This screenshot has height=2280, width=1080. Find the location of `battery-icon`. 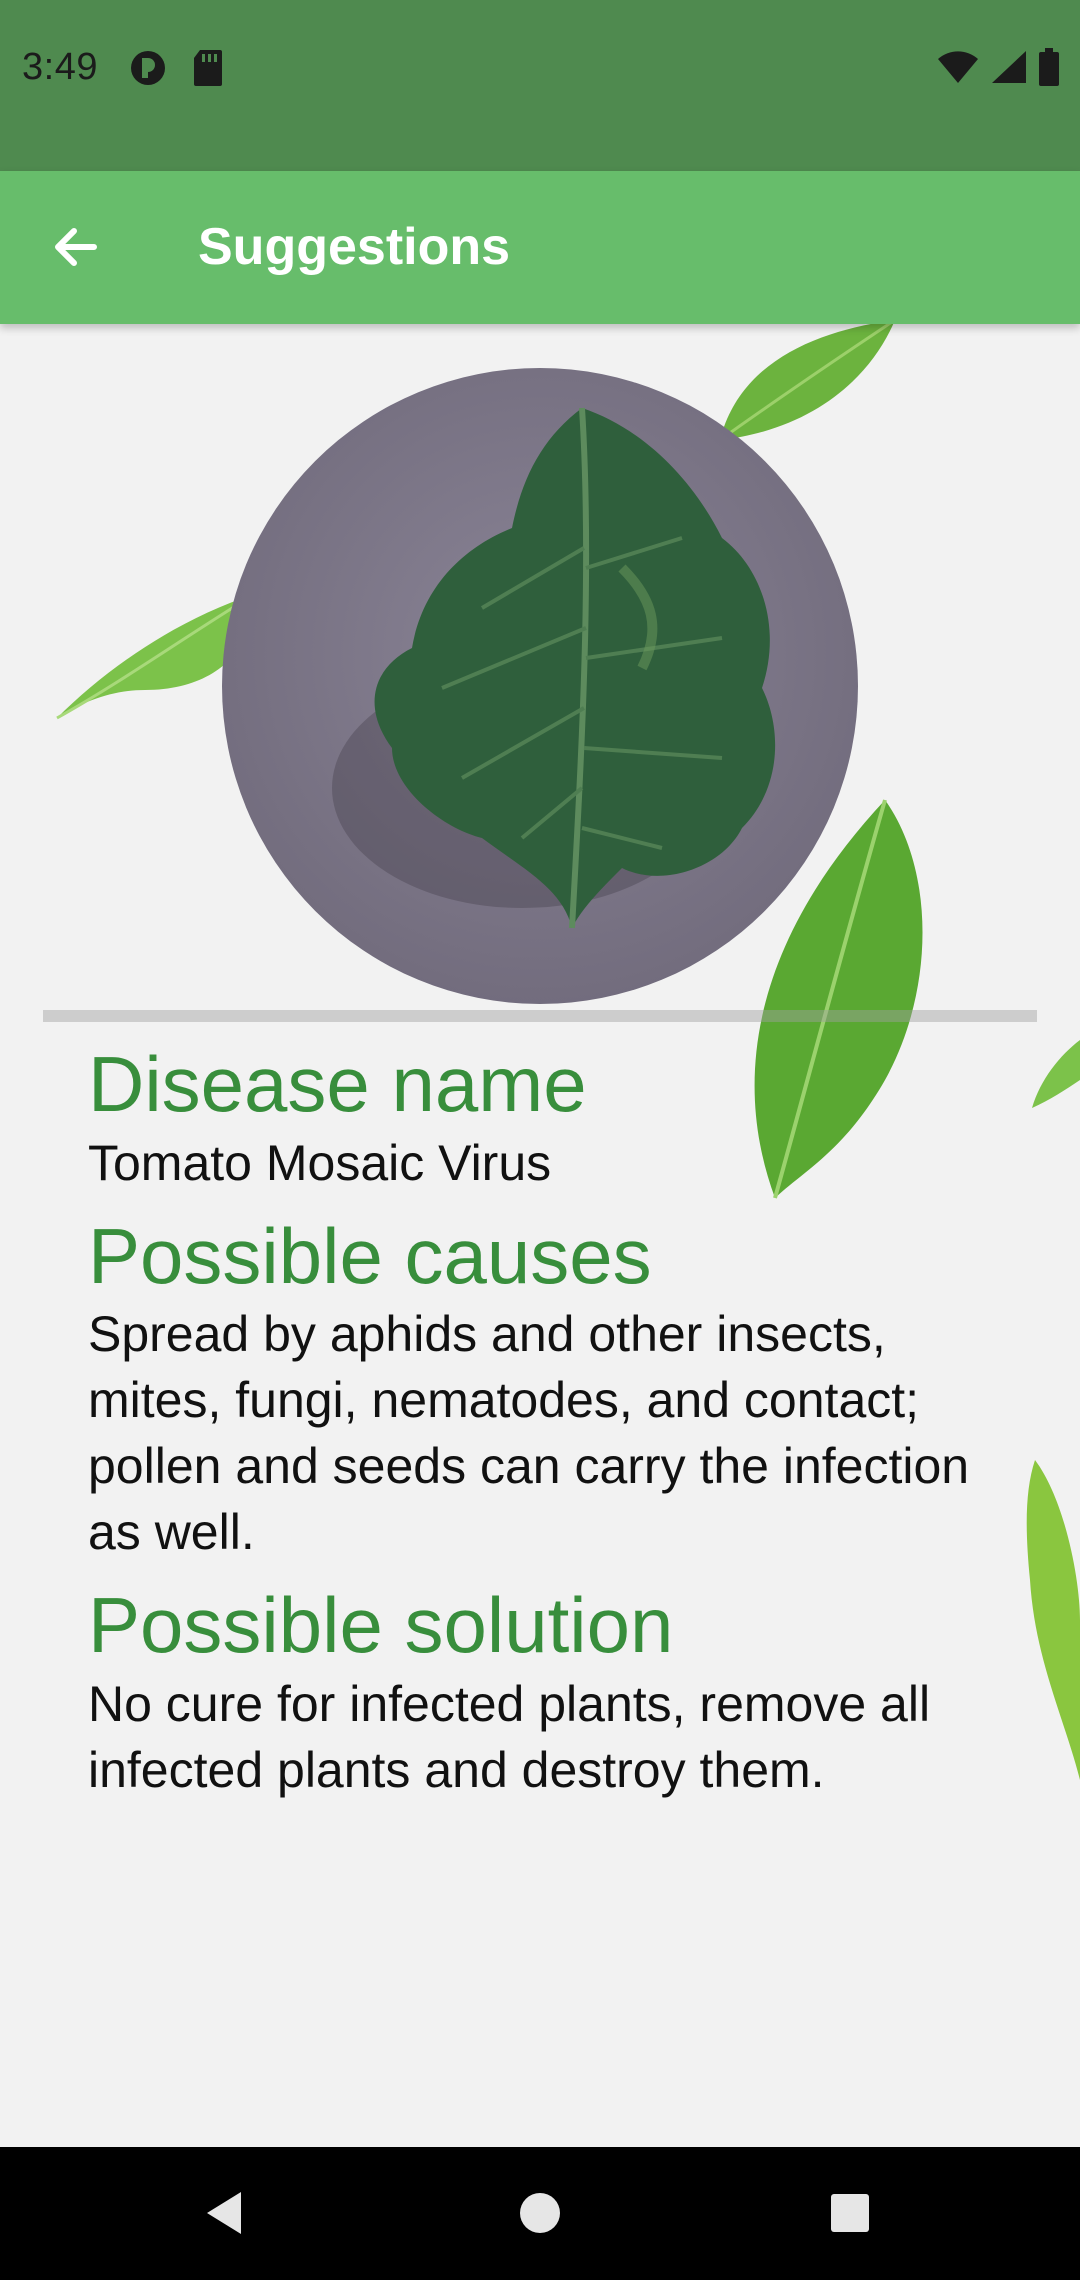

battery-icon is located at coordinates (1049, 69).